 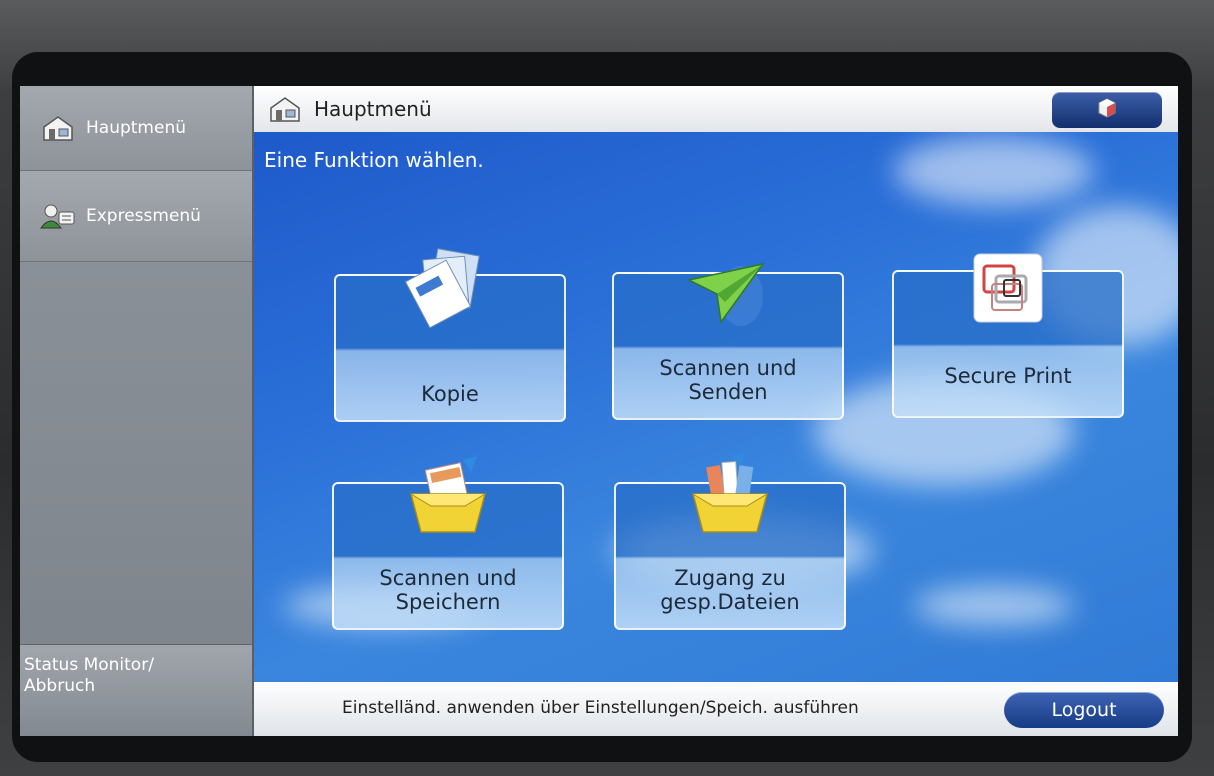 I want to click on copy-icon, so click(x=449, y=290).